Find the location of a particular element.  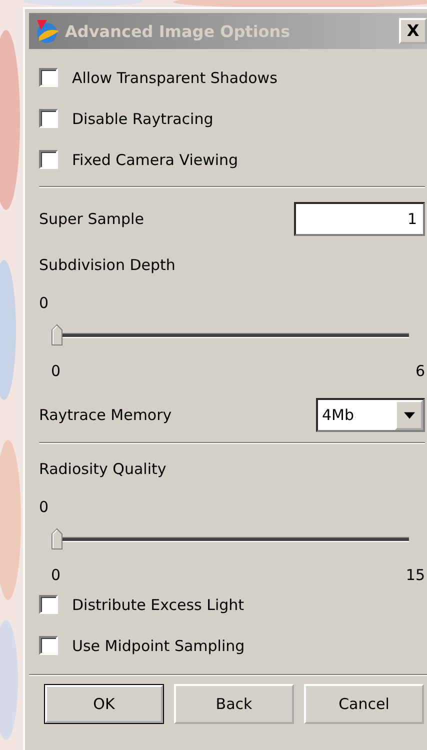

dialog-button: Back is located at coordinates (234, 704).